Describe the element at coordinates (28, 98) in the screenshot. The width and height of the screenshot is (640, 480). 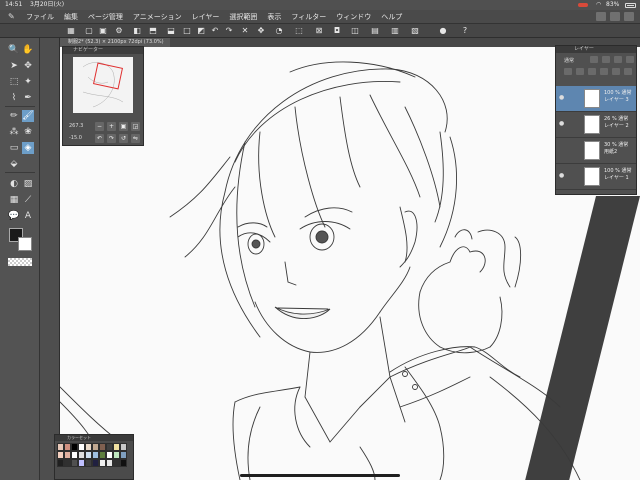
I see `pen-tool-icon: ✒` at that location.